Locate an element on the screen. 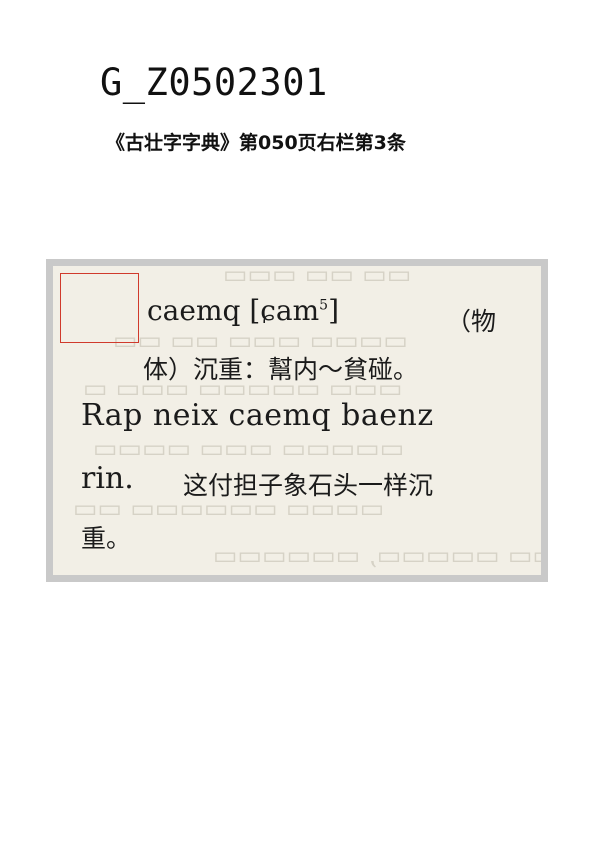 The image size is (595, 842). example-zhuang-end: rin. is located at coordinates (107, 478).